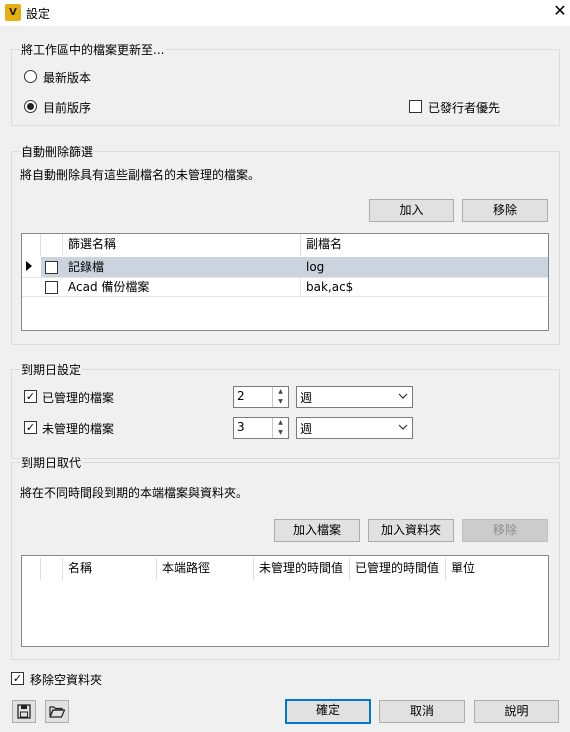  What do you see at coordinates (110, 569) in the screenshot?
I see `override-header-name: 名稱` at bounding box center [110, 569].